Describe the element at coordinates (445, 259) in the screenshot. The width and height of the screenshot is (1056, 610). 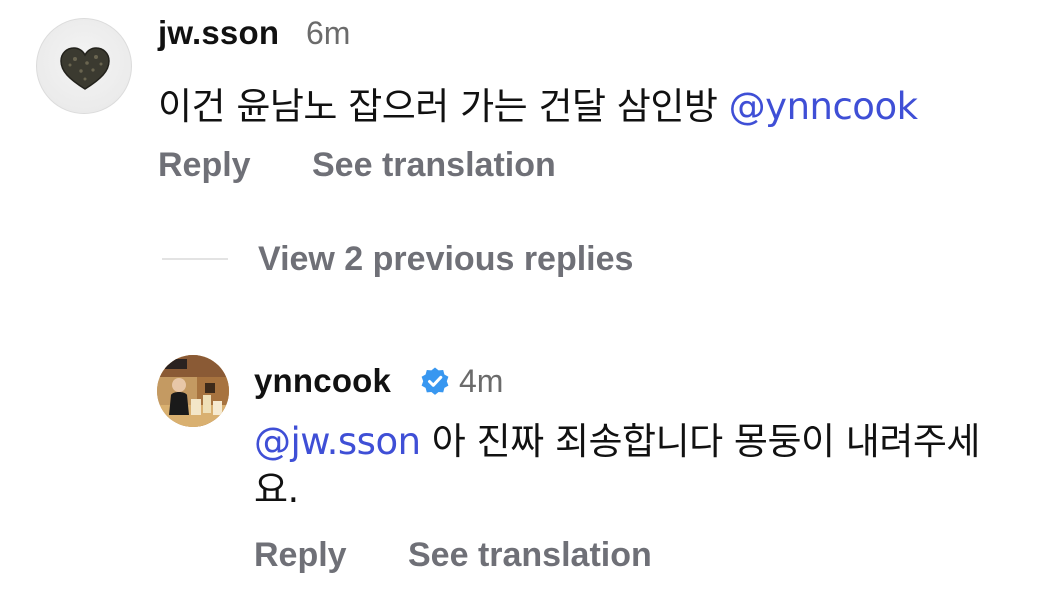
I see `view-previous-replies-button: View 2 previous replies` at that location.